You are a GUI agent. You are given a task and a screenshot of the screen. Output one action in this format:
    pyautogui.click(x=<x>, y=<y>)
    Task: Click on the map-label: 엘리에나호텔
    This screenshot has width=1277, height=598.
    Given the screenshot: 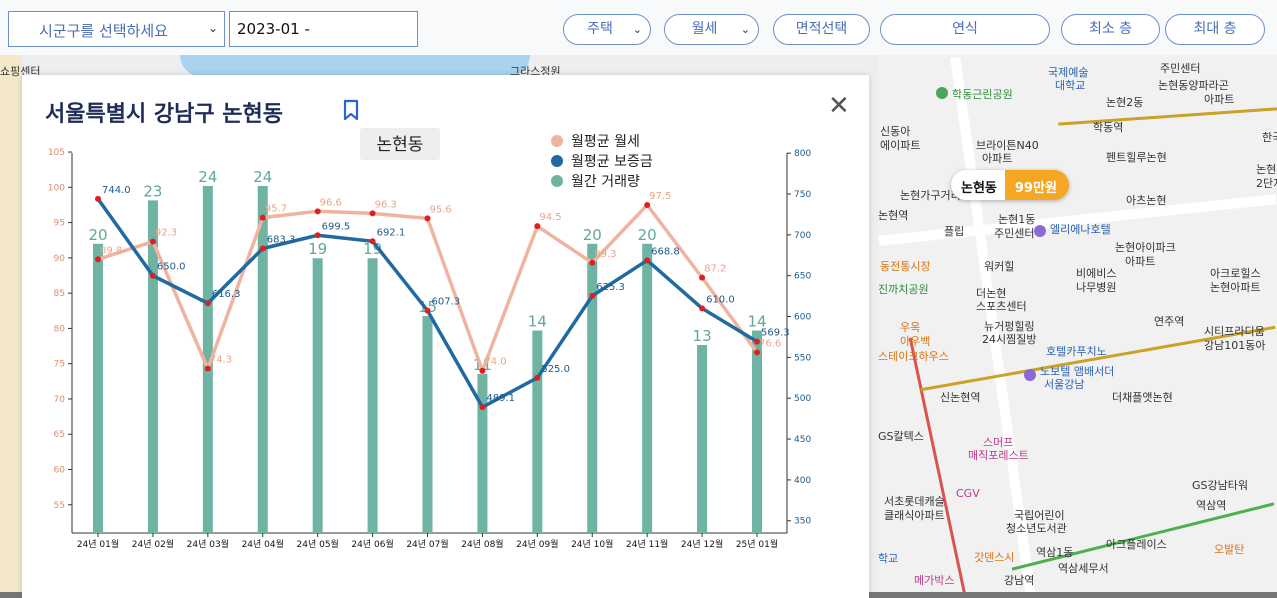 What is the action you would take?
    pyautogui.click(x=1080, y=229)
    